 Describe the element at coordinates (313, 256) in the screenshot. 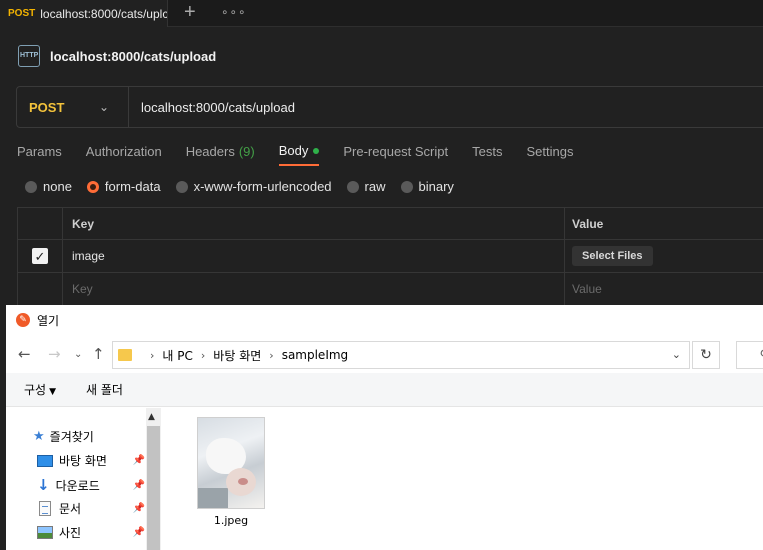

I see `row-key-input: image` at that location.